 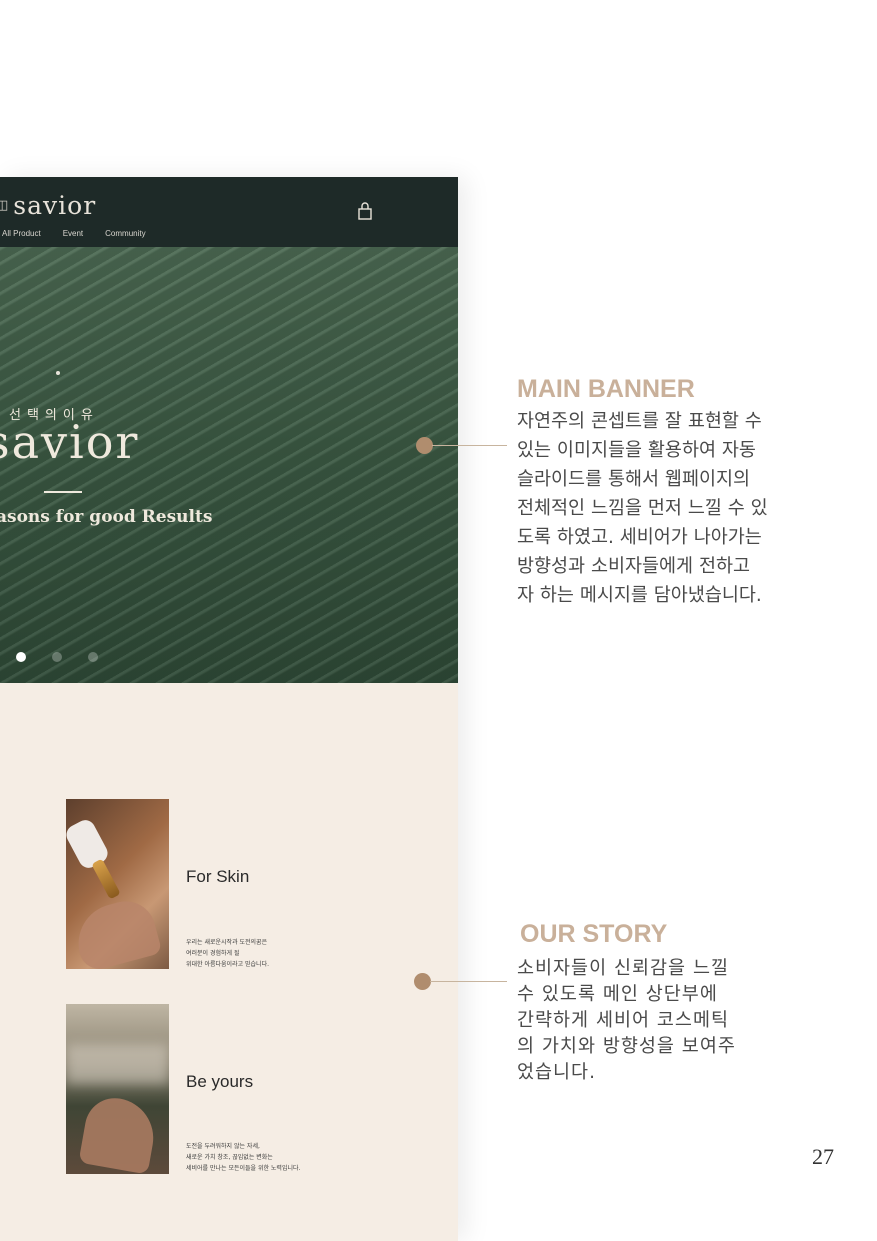 I want to click on logo-mark-icon: ◫, so click(x=5, y=205).